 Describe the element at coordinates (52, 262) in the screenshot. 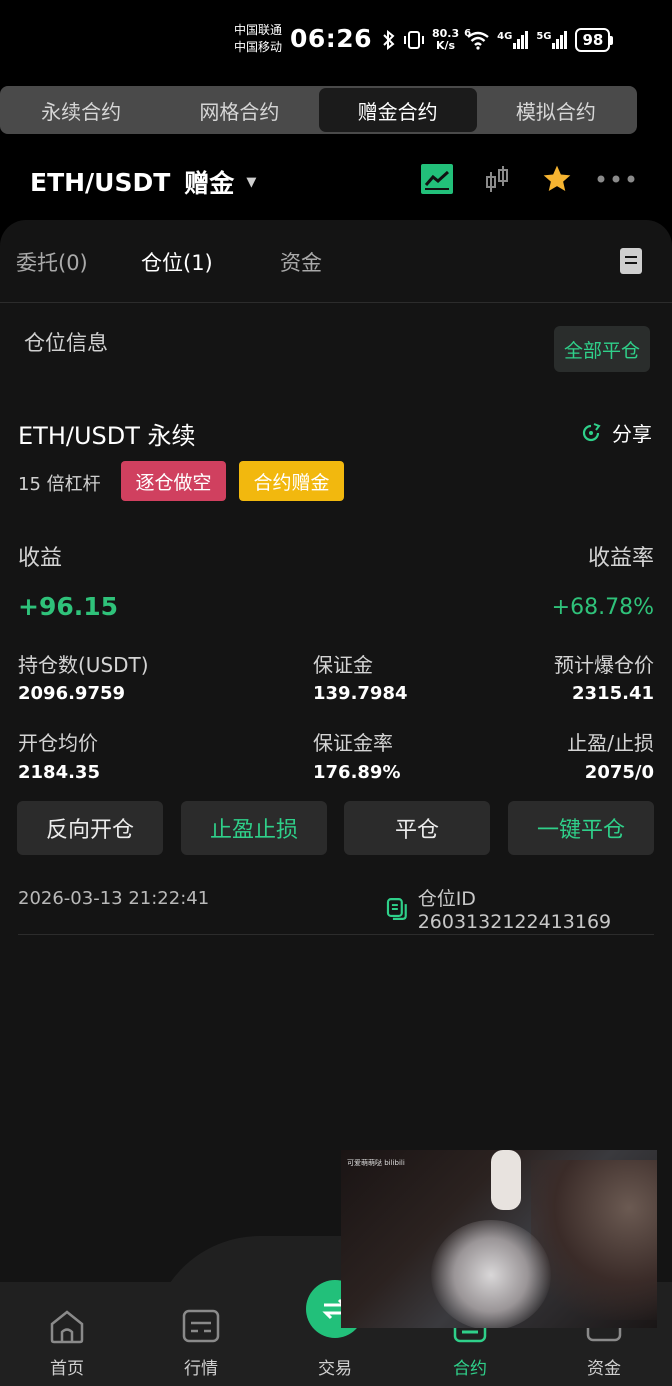

I see `tab-orders: 委托(0)` at that location.